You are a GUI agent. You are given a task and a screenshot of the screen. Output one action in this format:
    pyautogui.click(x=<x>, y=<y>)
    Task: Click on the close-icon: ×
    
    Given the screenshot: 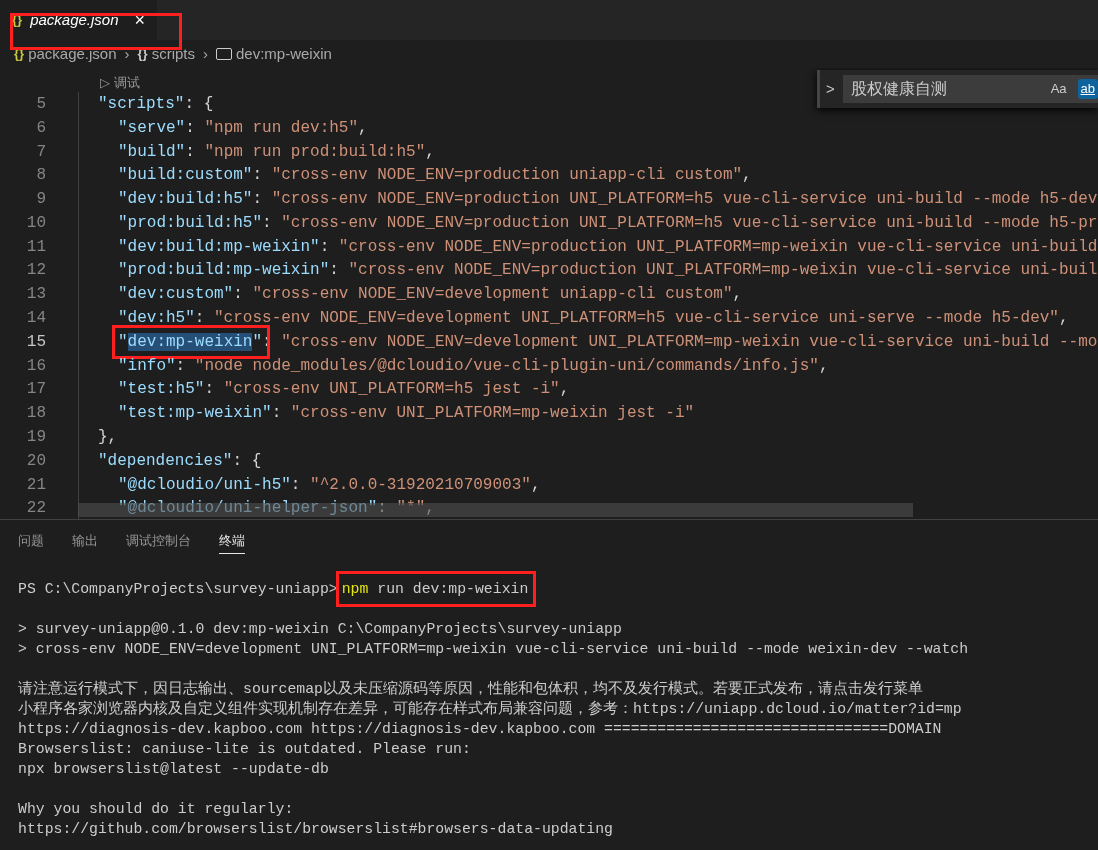 What is the action you would take?
    pyautogui.click(x=140, y=20)
    